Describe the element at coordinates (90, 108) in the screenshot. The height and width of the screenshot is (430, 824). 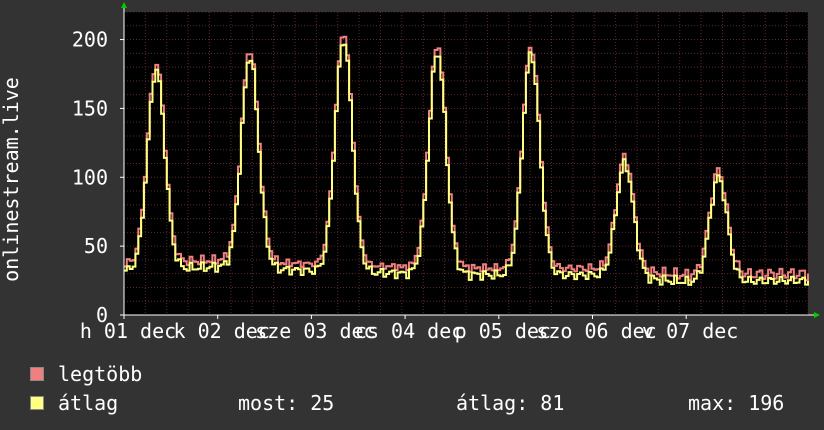
I see `y-tick-label: 150` at that location.